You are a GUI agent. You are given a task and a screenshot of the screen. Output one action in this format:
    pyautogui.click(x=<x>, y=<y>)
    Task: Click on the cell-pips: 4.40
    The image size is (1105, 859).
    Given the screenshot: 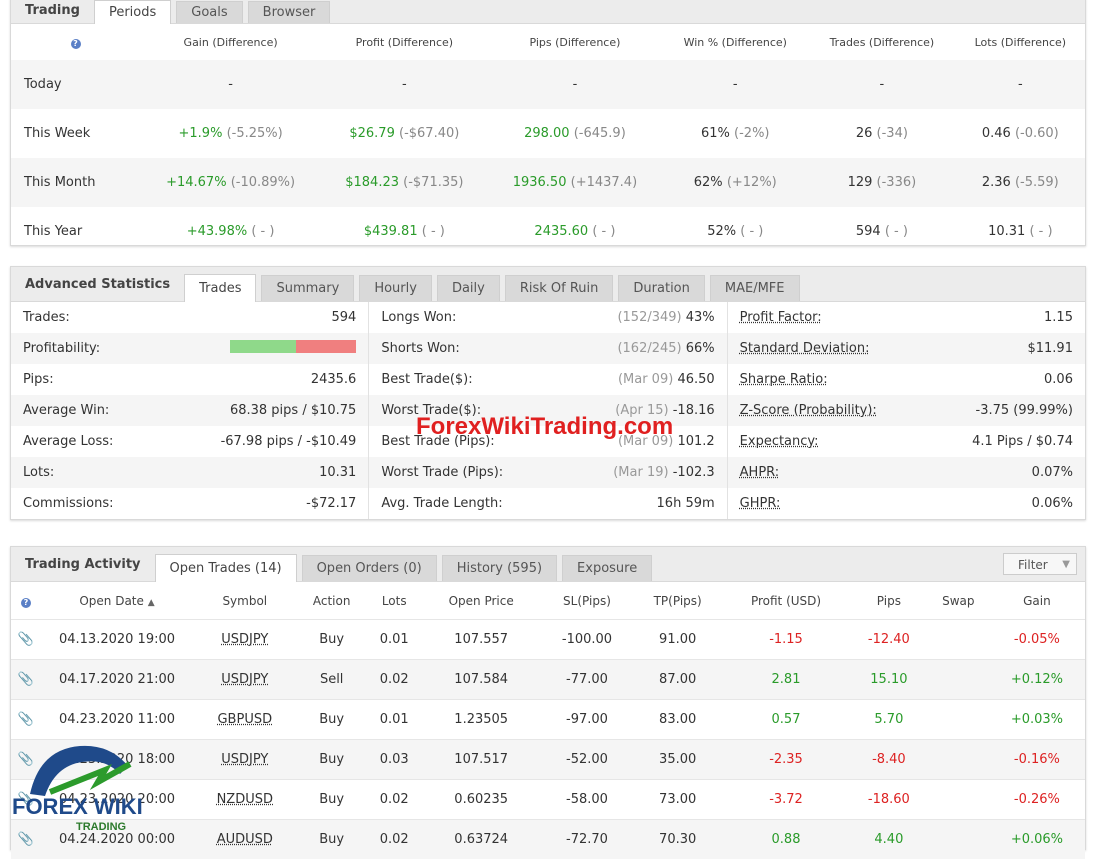 What is the action you would take?
    pyautogui.click(x=889, y=839)
    